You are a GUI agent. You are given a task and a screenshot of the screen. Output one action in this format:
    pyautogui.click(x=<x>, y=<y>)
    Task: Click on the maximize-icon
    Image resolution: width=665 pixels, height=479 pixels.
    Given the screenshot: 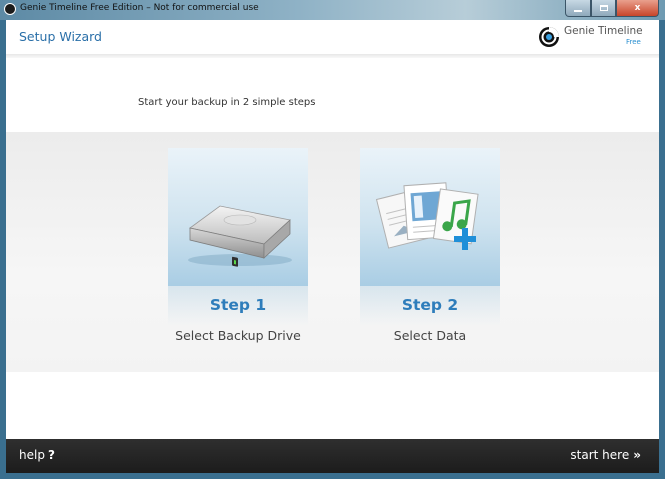 What is the action you would take?
    pyautogui.click(x=603, y=8)
    